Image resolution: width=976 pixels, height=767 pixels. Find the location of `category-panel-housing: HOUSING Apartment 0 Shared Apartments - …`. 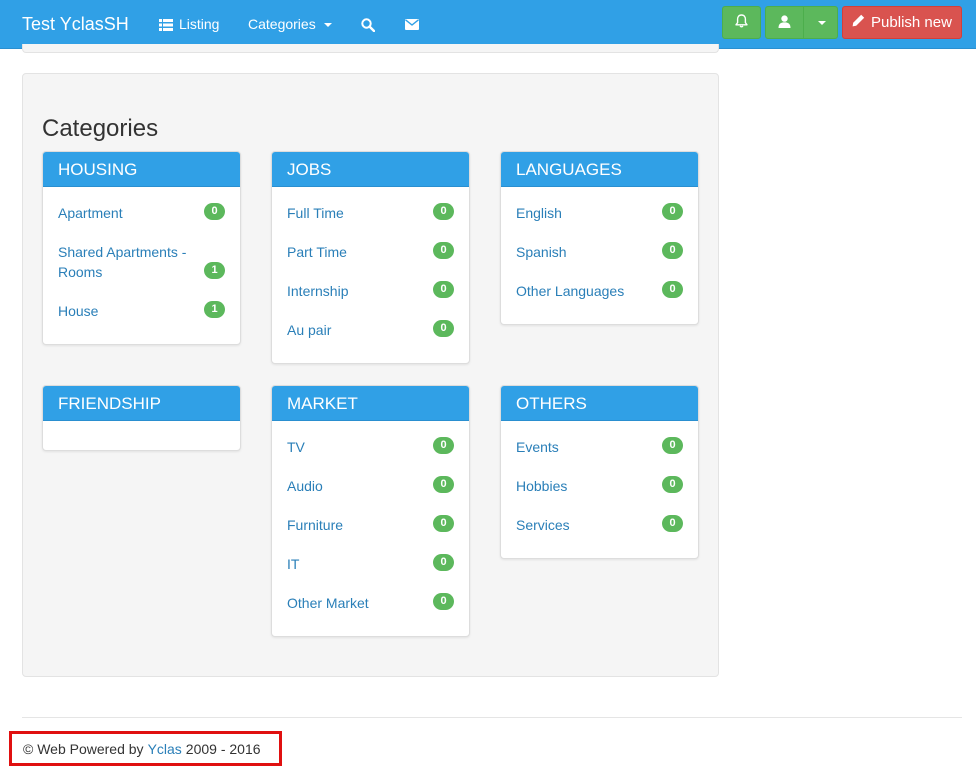

category-panel-housing: HOUSING Apartment 0 Shared Apartments - … is located at coordinates (141, 248).